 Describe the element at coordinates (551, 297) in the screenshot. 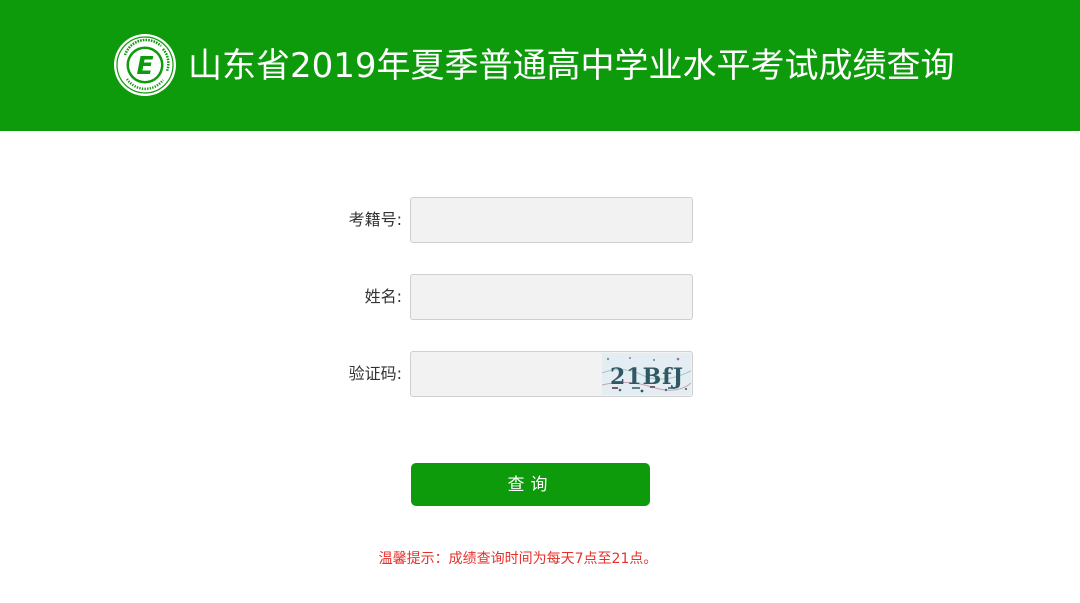

I see `name-input` at that location.